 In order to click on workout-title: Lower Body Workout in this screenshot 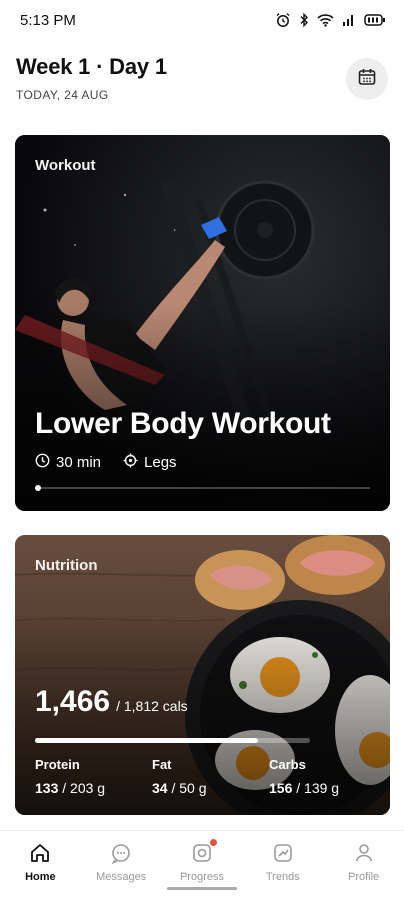, I will do `click(183, 423)`.